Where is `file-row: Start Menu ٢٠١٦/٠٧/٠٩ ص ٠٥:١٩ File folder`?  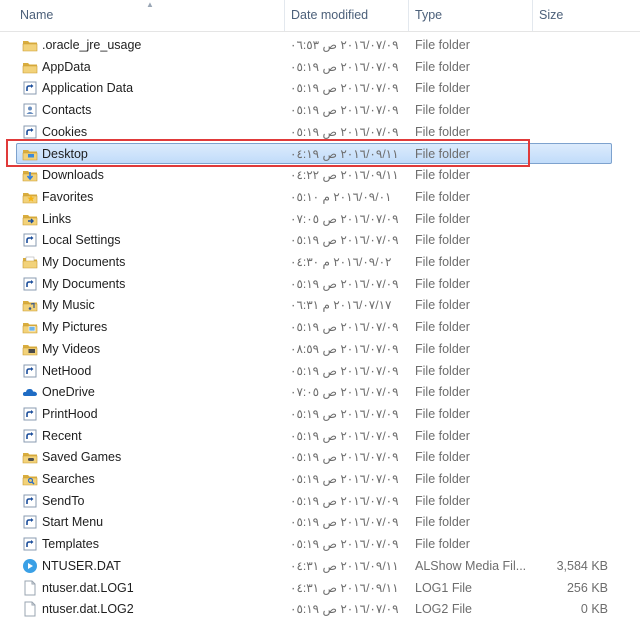
file-row: Start Menu ٢٠١٦/٠٧/٠٩ ص ٠٥:١٩ File folder is located at coordinates (320, 522).